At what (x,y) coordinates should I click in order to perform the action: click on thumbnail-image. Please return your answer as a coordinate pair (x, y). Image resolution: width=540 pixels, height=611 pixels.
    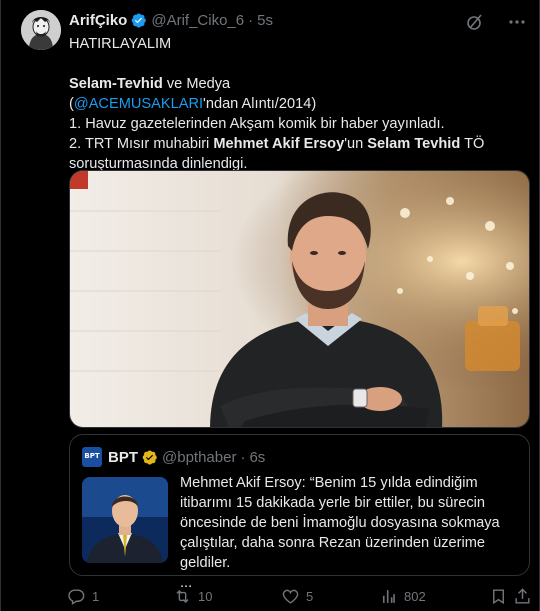
    Looking at the image, I should click on (125, 520).